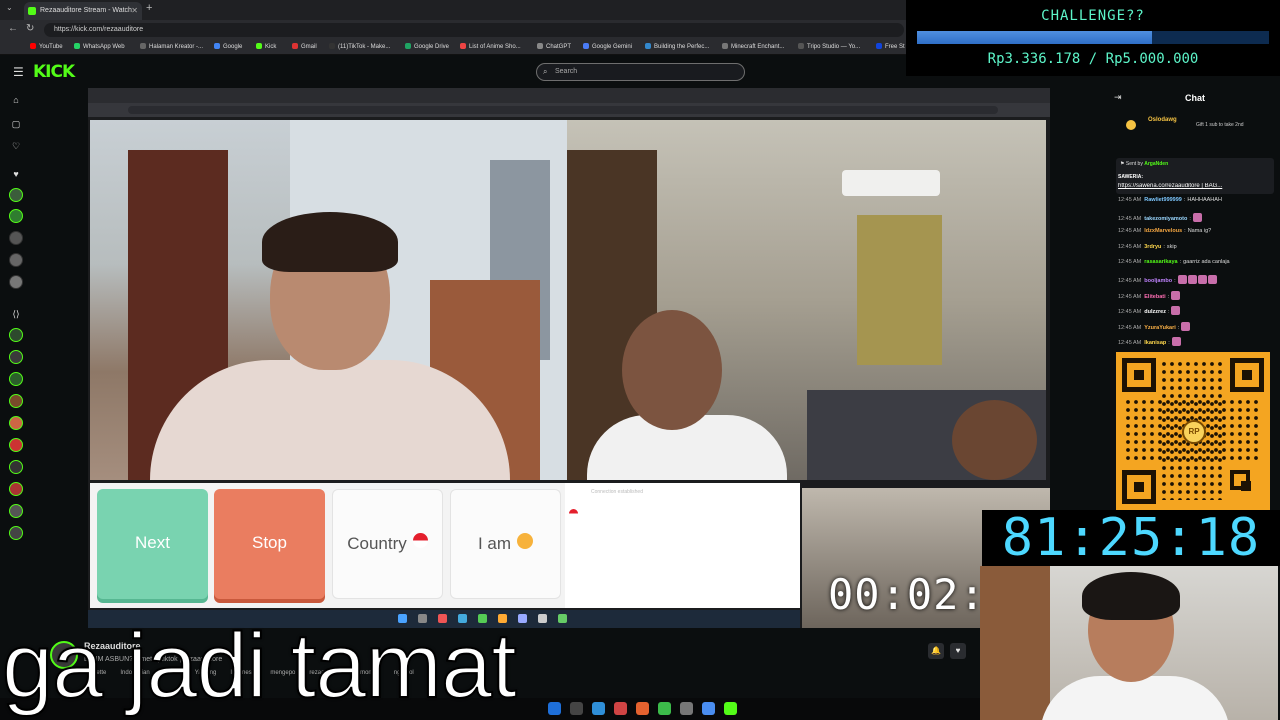 This screenshot has height=720, width=1280. Describe the element at coordinates (1165, 219) in the screenshot. I see `chat-username: takezomiyamoto` at that location.